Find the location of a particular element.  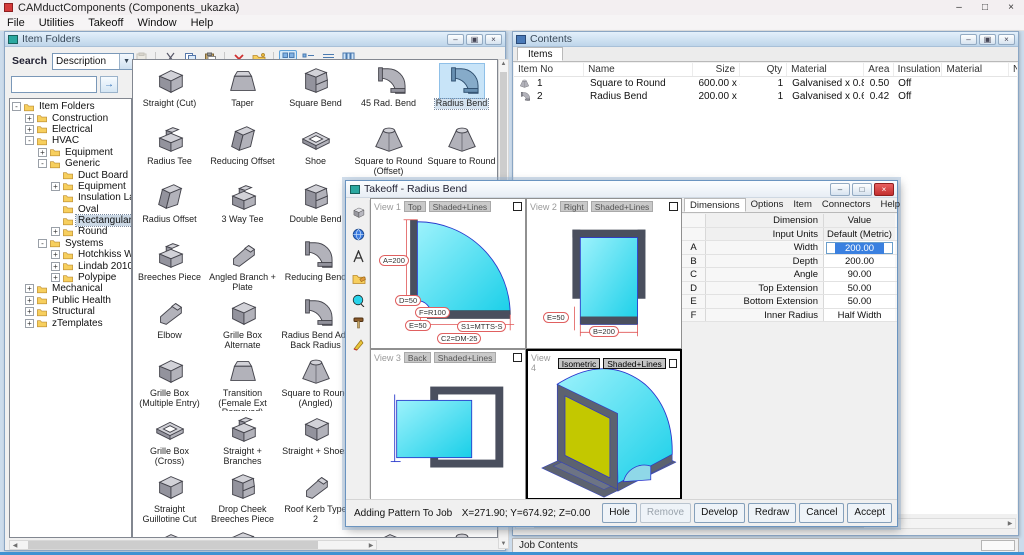

tree-item: + Mechanical is located at coordinates (78, 288).